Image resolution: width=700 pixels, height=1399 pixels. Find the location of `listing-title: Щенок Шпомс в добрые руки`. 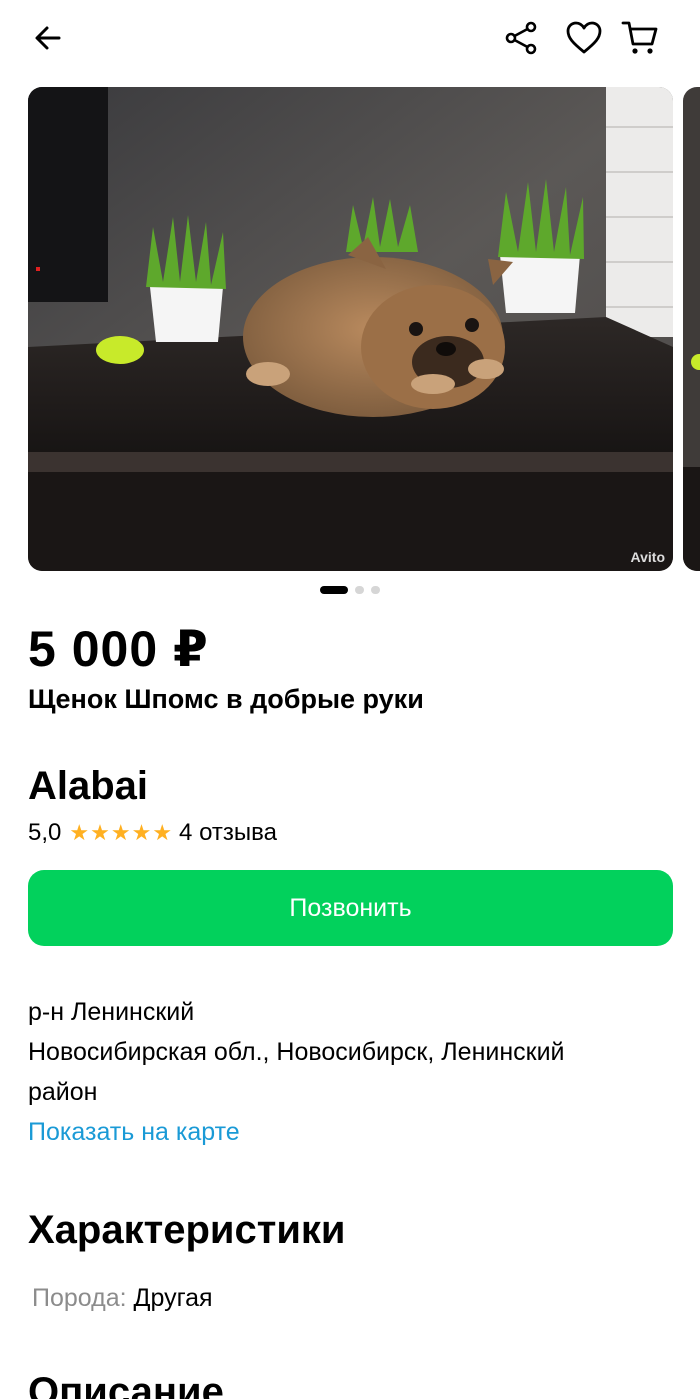

listing-title: Щенок Шпомс в добрые руки is located at coordinates (226, 699).